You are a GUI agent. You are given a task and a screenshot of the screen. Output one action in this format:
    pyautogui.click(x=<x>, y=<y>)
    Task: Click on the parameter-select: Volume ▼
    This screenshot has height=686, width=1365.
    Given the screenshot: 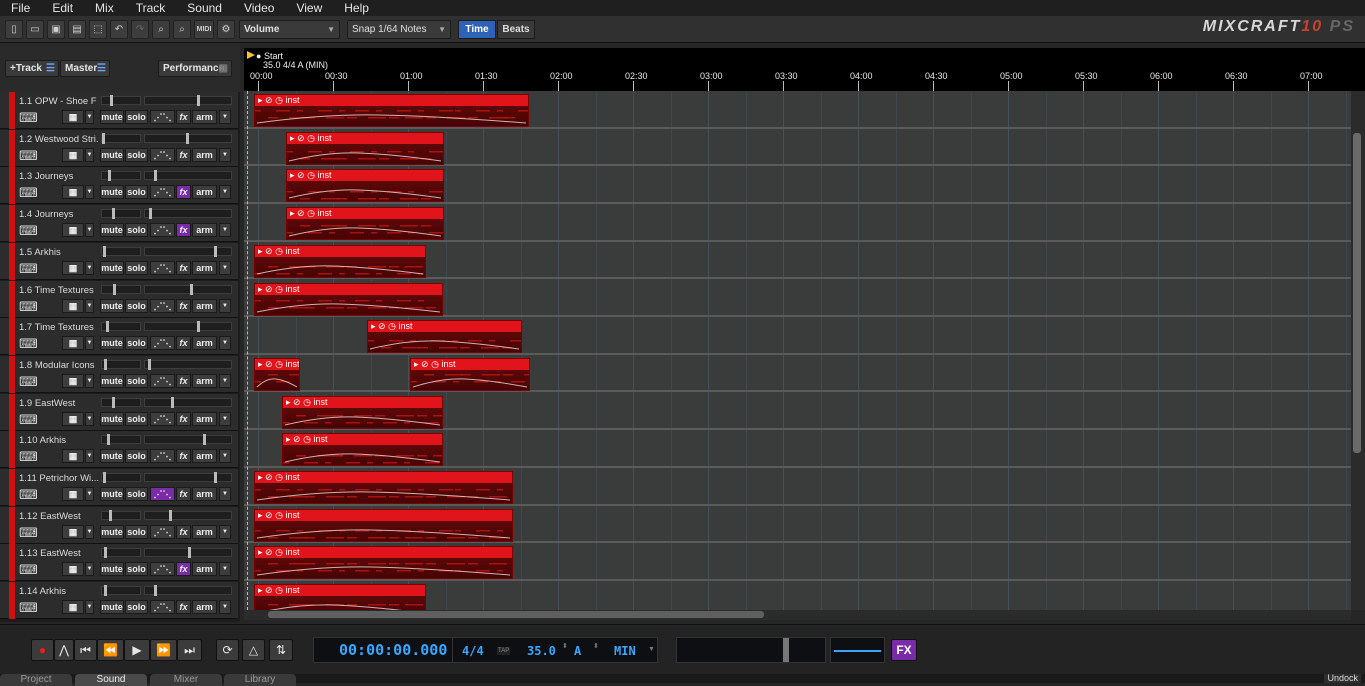 What is the action you would take?
    pyautogui.click(x=289, y=29)
    